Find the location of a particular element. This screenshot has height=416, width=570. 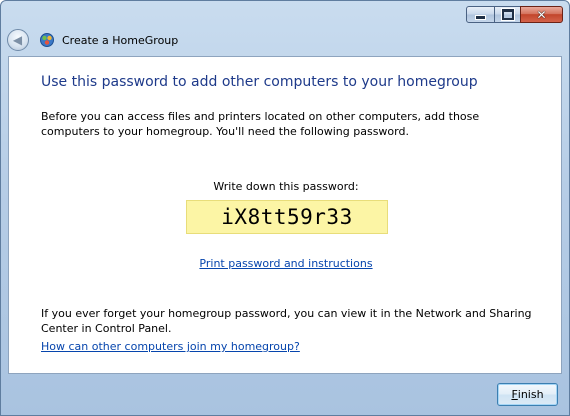

close-icon: ✕ is located at coordinates (541, 14).